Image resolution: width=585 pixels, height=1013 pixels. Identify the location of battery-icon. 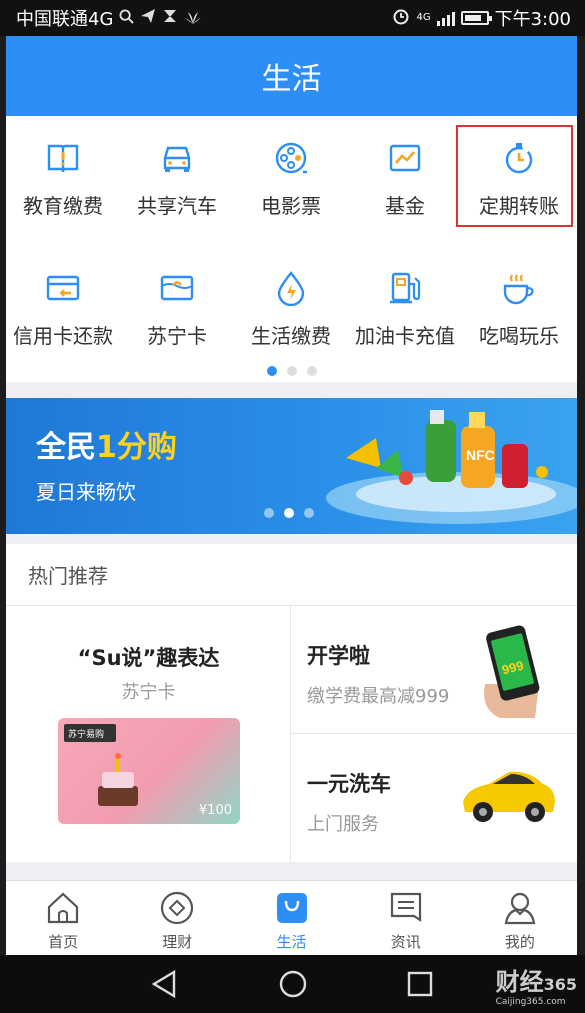
(476, 18).